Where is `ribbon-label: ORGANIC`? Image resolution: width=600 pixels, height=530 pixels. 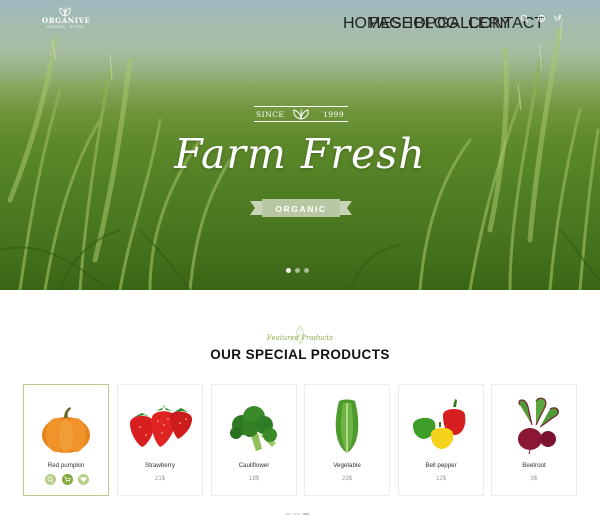
ribbon-label: ORGANIC is located at coordinates (301, 209).